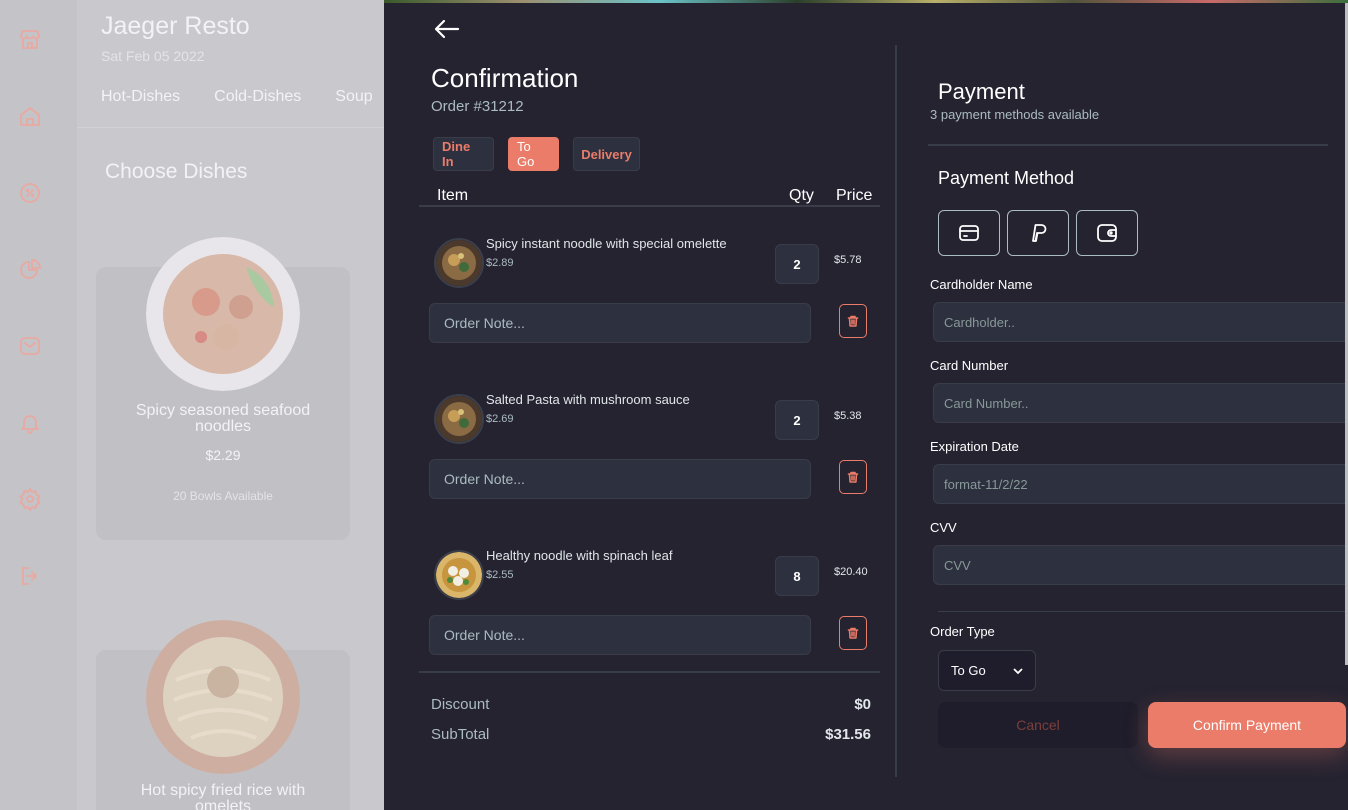 Image resolution: width=1348 pixels, height=810 pixels. Describe the element at coordinates (500, 263) in the screenshot. I see `item-unit-price: $2.89` at that location.